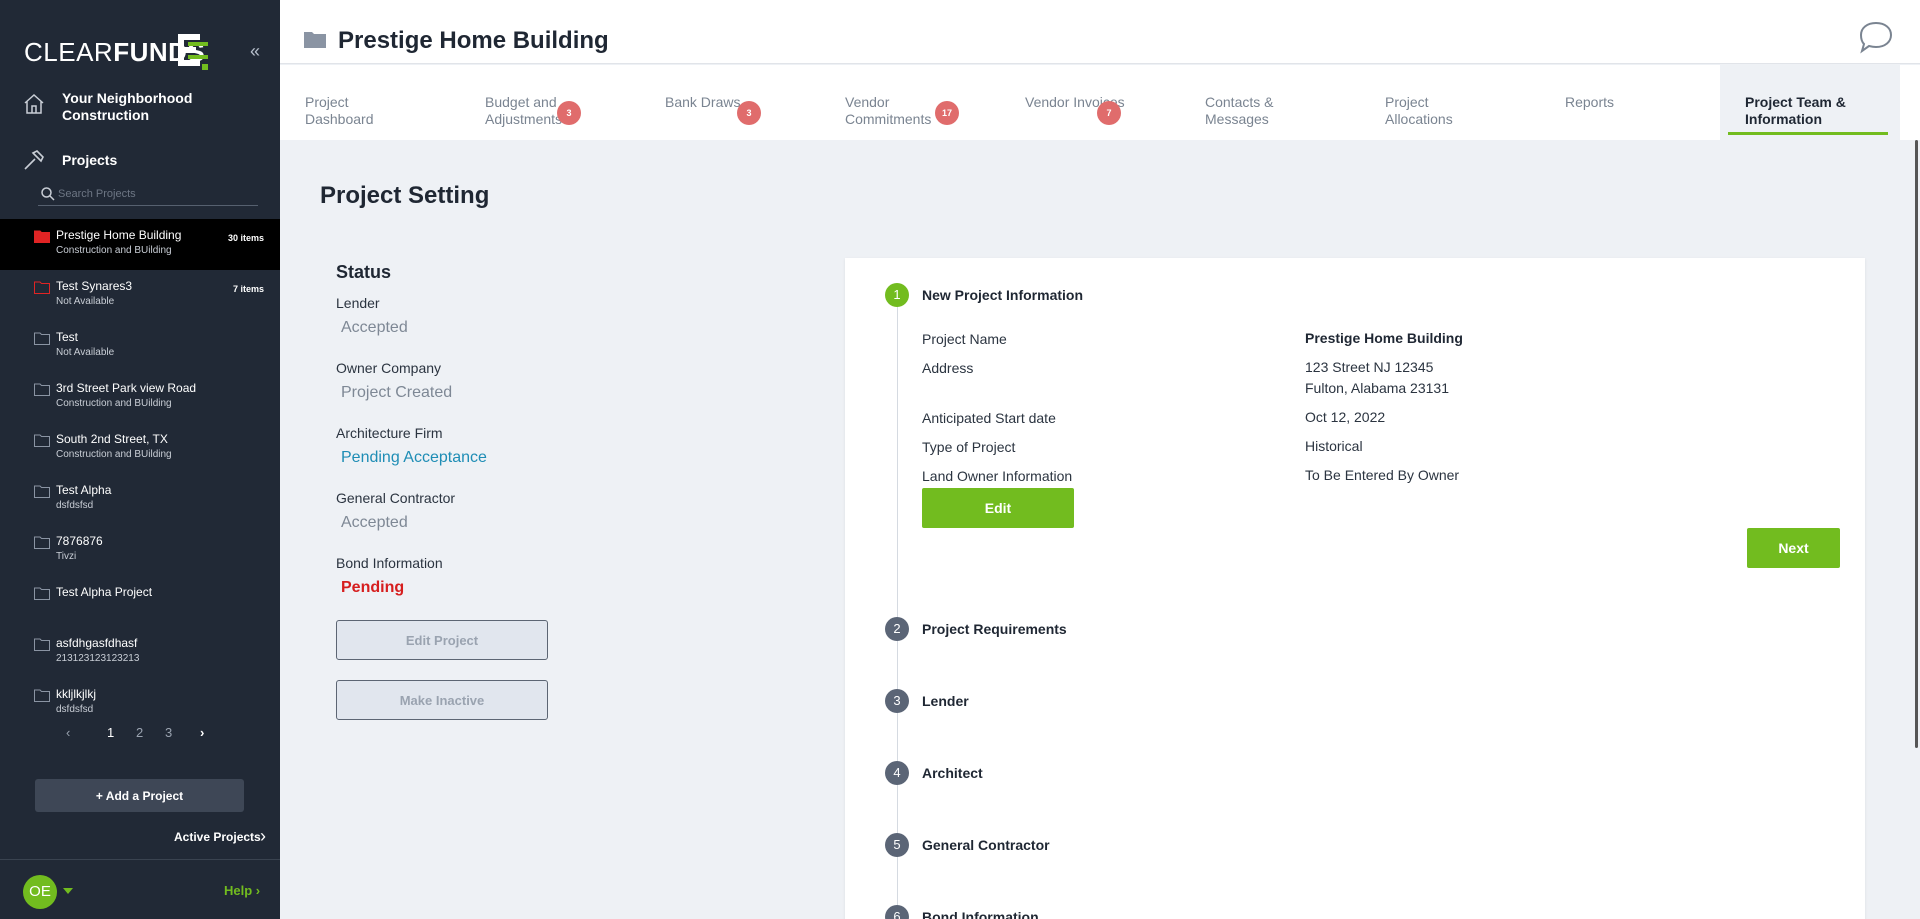 Image resolution: width=1920 pixels, height=919 pixels. I want to click on projects-nav-item: Projects, so click(147, 161).